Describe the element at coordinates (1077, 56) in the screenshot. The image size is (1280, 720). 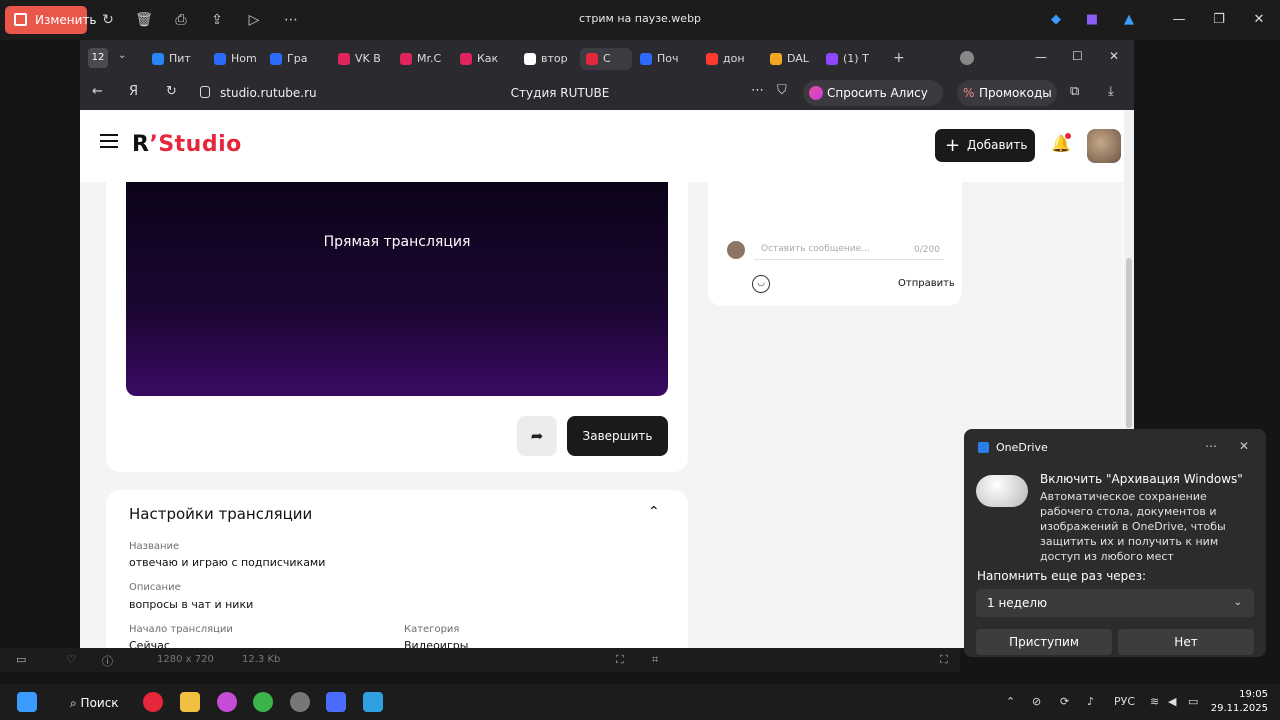
I see `maximize-icon: ☐` at that location.